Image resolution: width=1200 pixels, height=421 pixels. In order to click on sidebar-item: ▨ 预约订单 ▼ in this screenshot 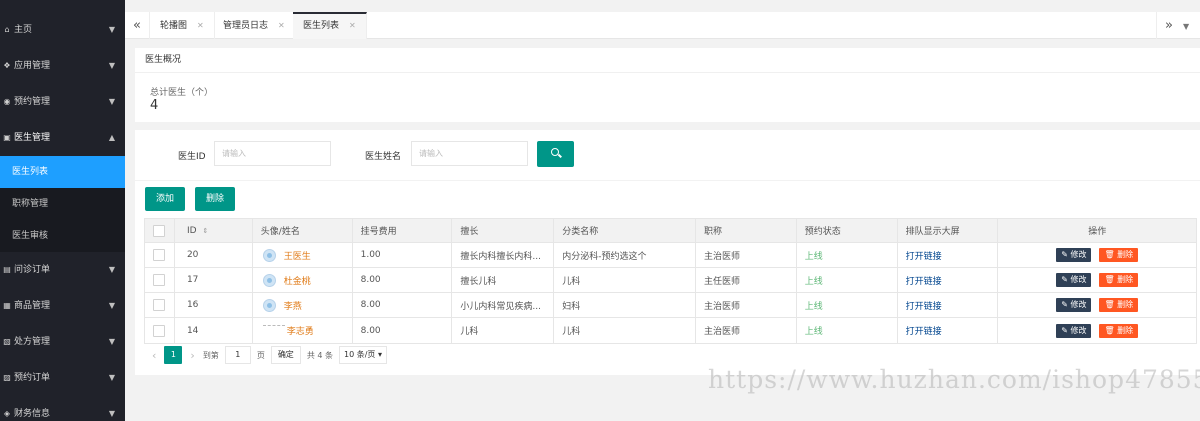, I will do `click(62, 378)`.